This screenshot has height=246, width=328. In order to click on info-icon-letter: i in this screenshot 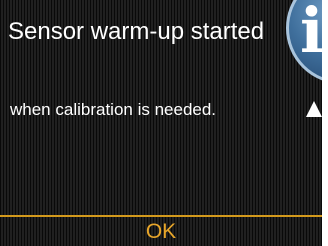, I will do `click(311, 33)`.